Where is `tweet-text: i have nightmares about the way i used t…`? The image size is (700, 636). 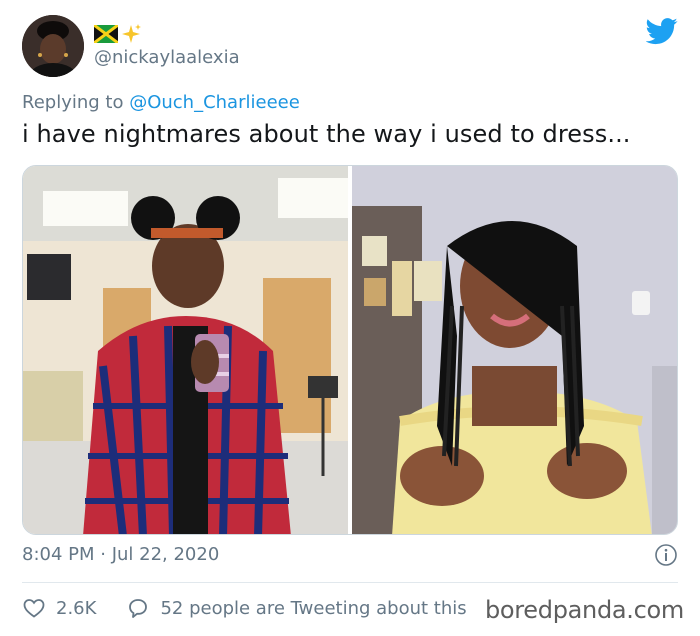
tweet-text: i have nightmares about the way i used t… is located at coordinates (326, 134).